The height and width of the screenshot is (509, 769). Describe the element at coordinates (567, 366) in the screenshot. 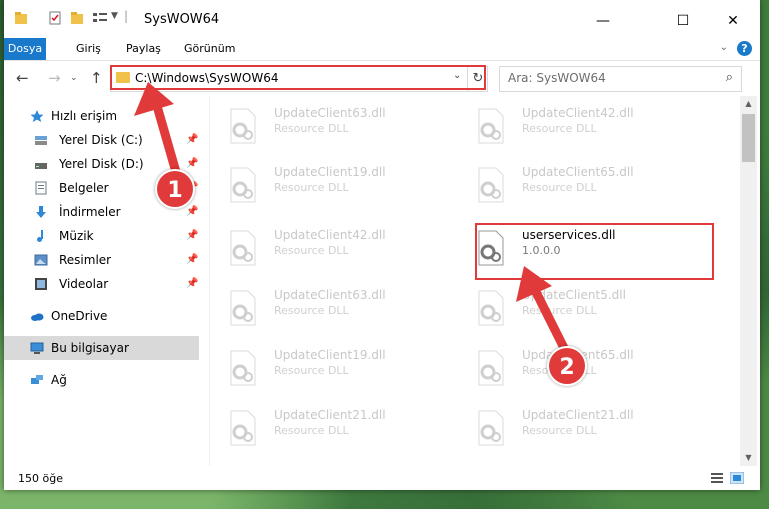

I see `step-badge-2: 2` at that location.